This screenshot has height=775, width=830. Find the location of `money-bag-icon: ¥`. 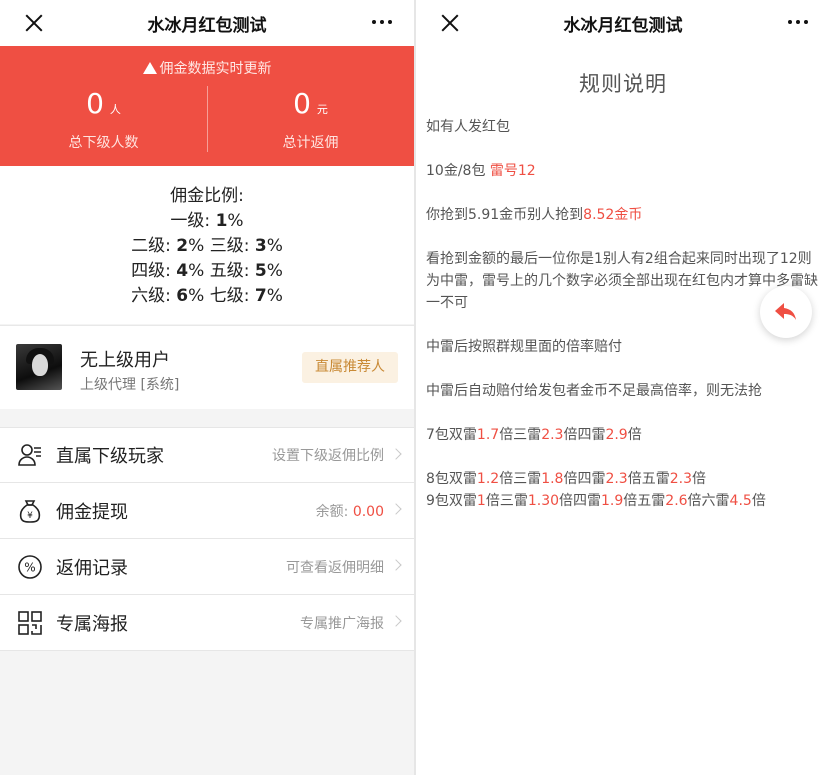

money-bag-icon: ¥ is located at coordinates (30, 511).